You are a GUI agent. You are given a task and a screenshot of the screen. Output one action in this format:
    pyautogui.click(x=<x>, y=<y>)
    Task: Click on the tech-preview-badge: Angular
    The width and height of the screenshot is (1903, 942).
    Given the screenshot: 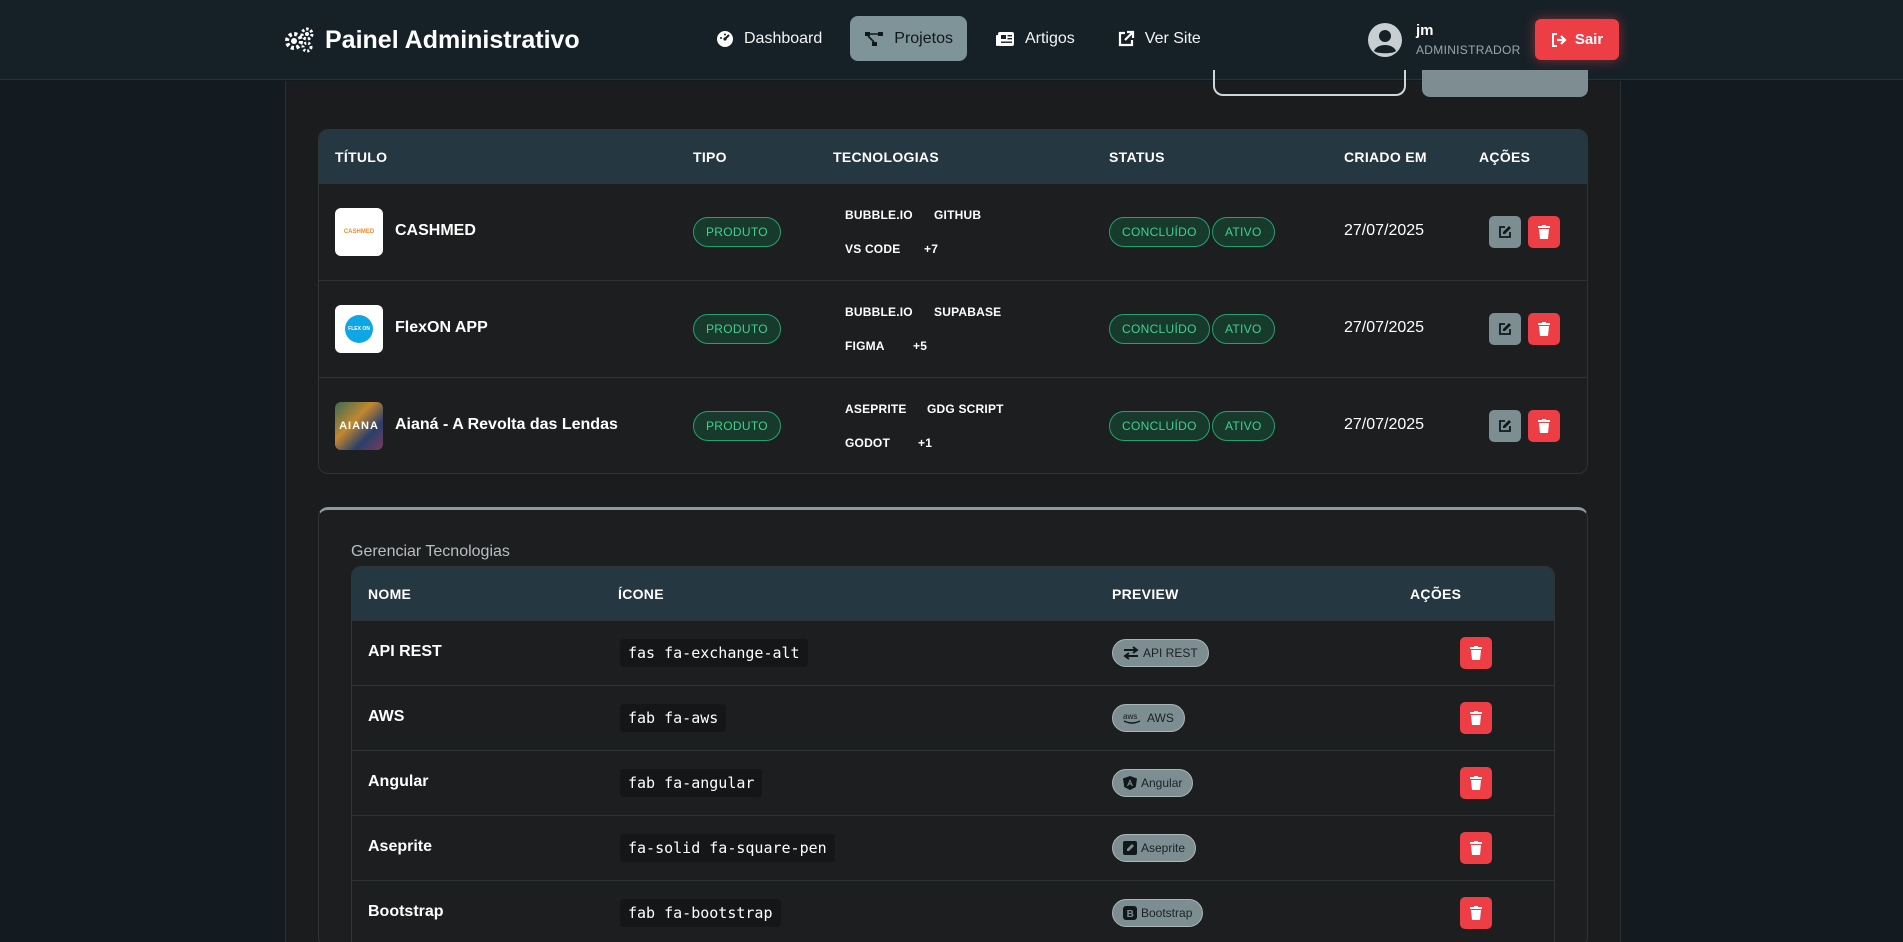 What is the action you would take?
    pyautogui.click(x=1153, y=783)
    